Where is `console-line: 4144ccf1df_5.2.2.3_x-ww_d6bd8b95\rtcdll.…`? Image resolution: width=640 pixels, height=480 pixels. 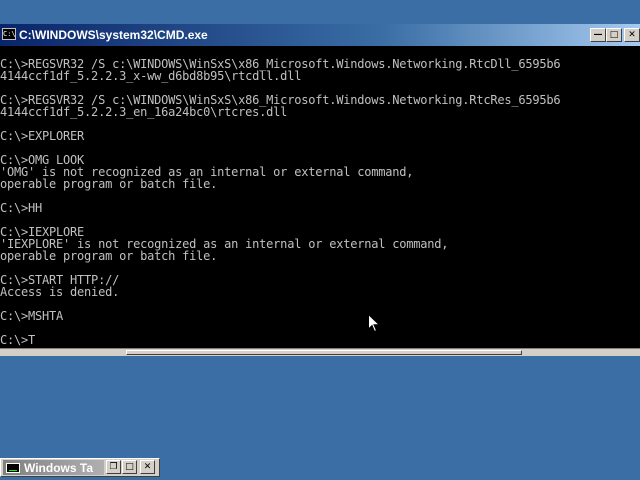 console-line: 4144ccf1df_5.2.2.3_x-ww_d6bd8b95\rtcdll.… is located at coordinates (151, 76).